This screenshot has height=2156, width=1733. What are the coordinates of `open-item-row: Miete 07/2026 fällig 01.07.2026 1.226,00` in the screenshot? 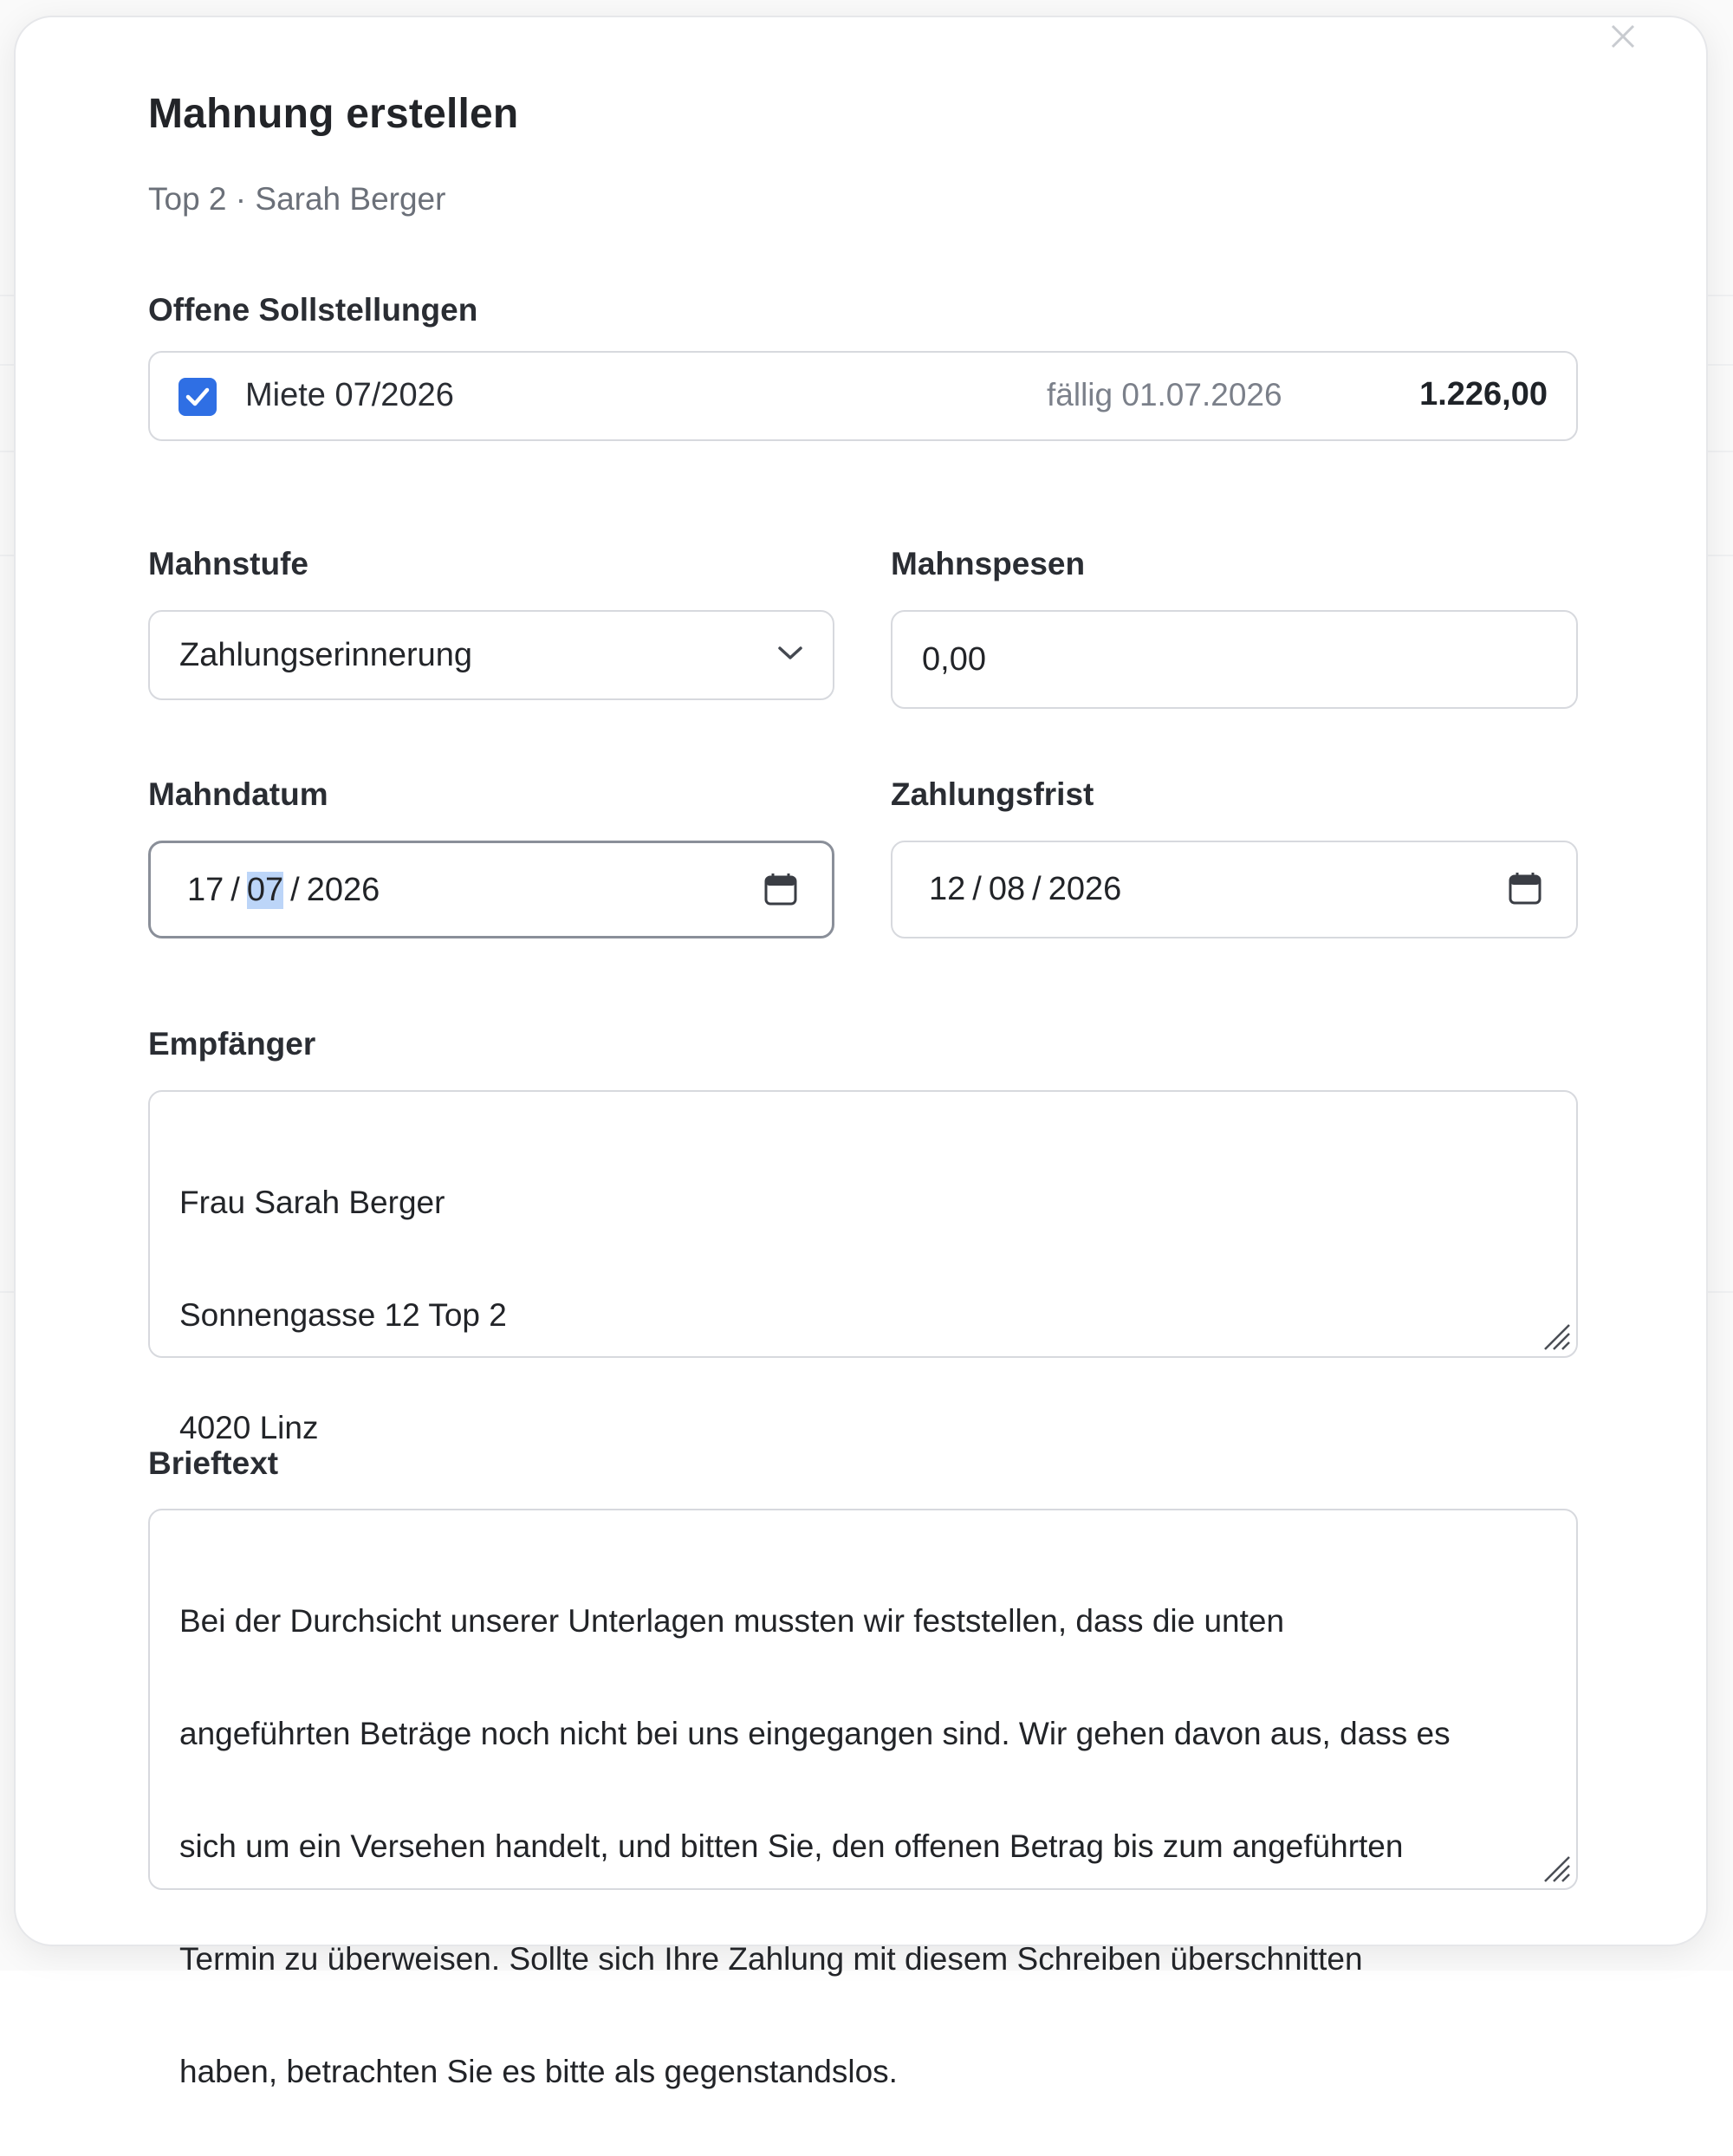 It's located at (863, 396).